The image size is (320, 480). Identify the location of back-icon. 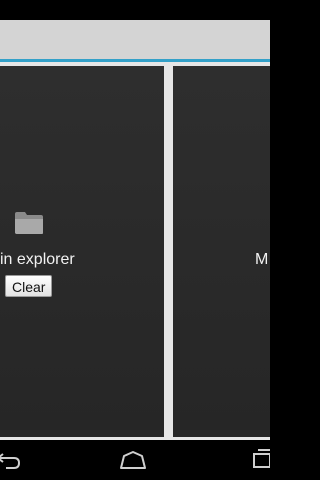
(12, 460).